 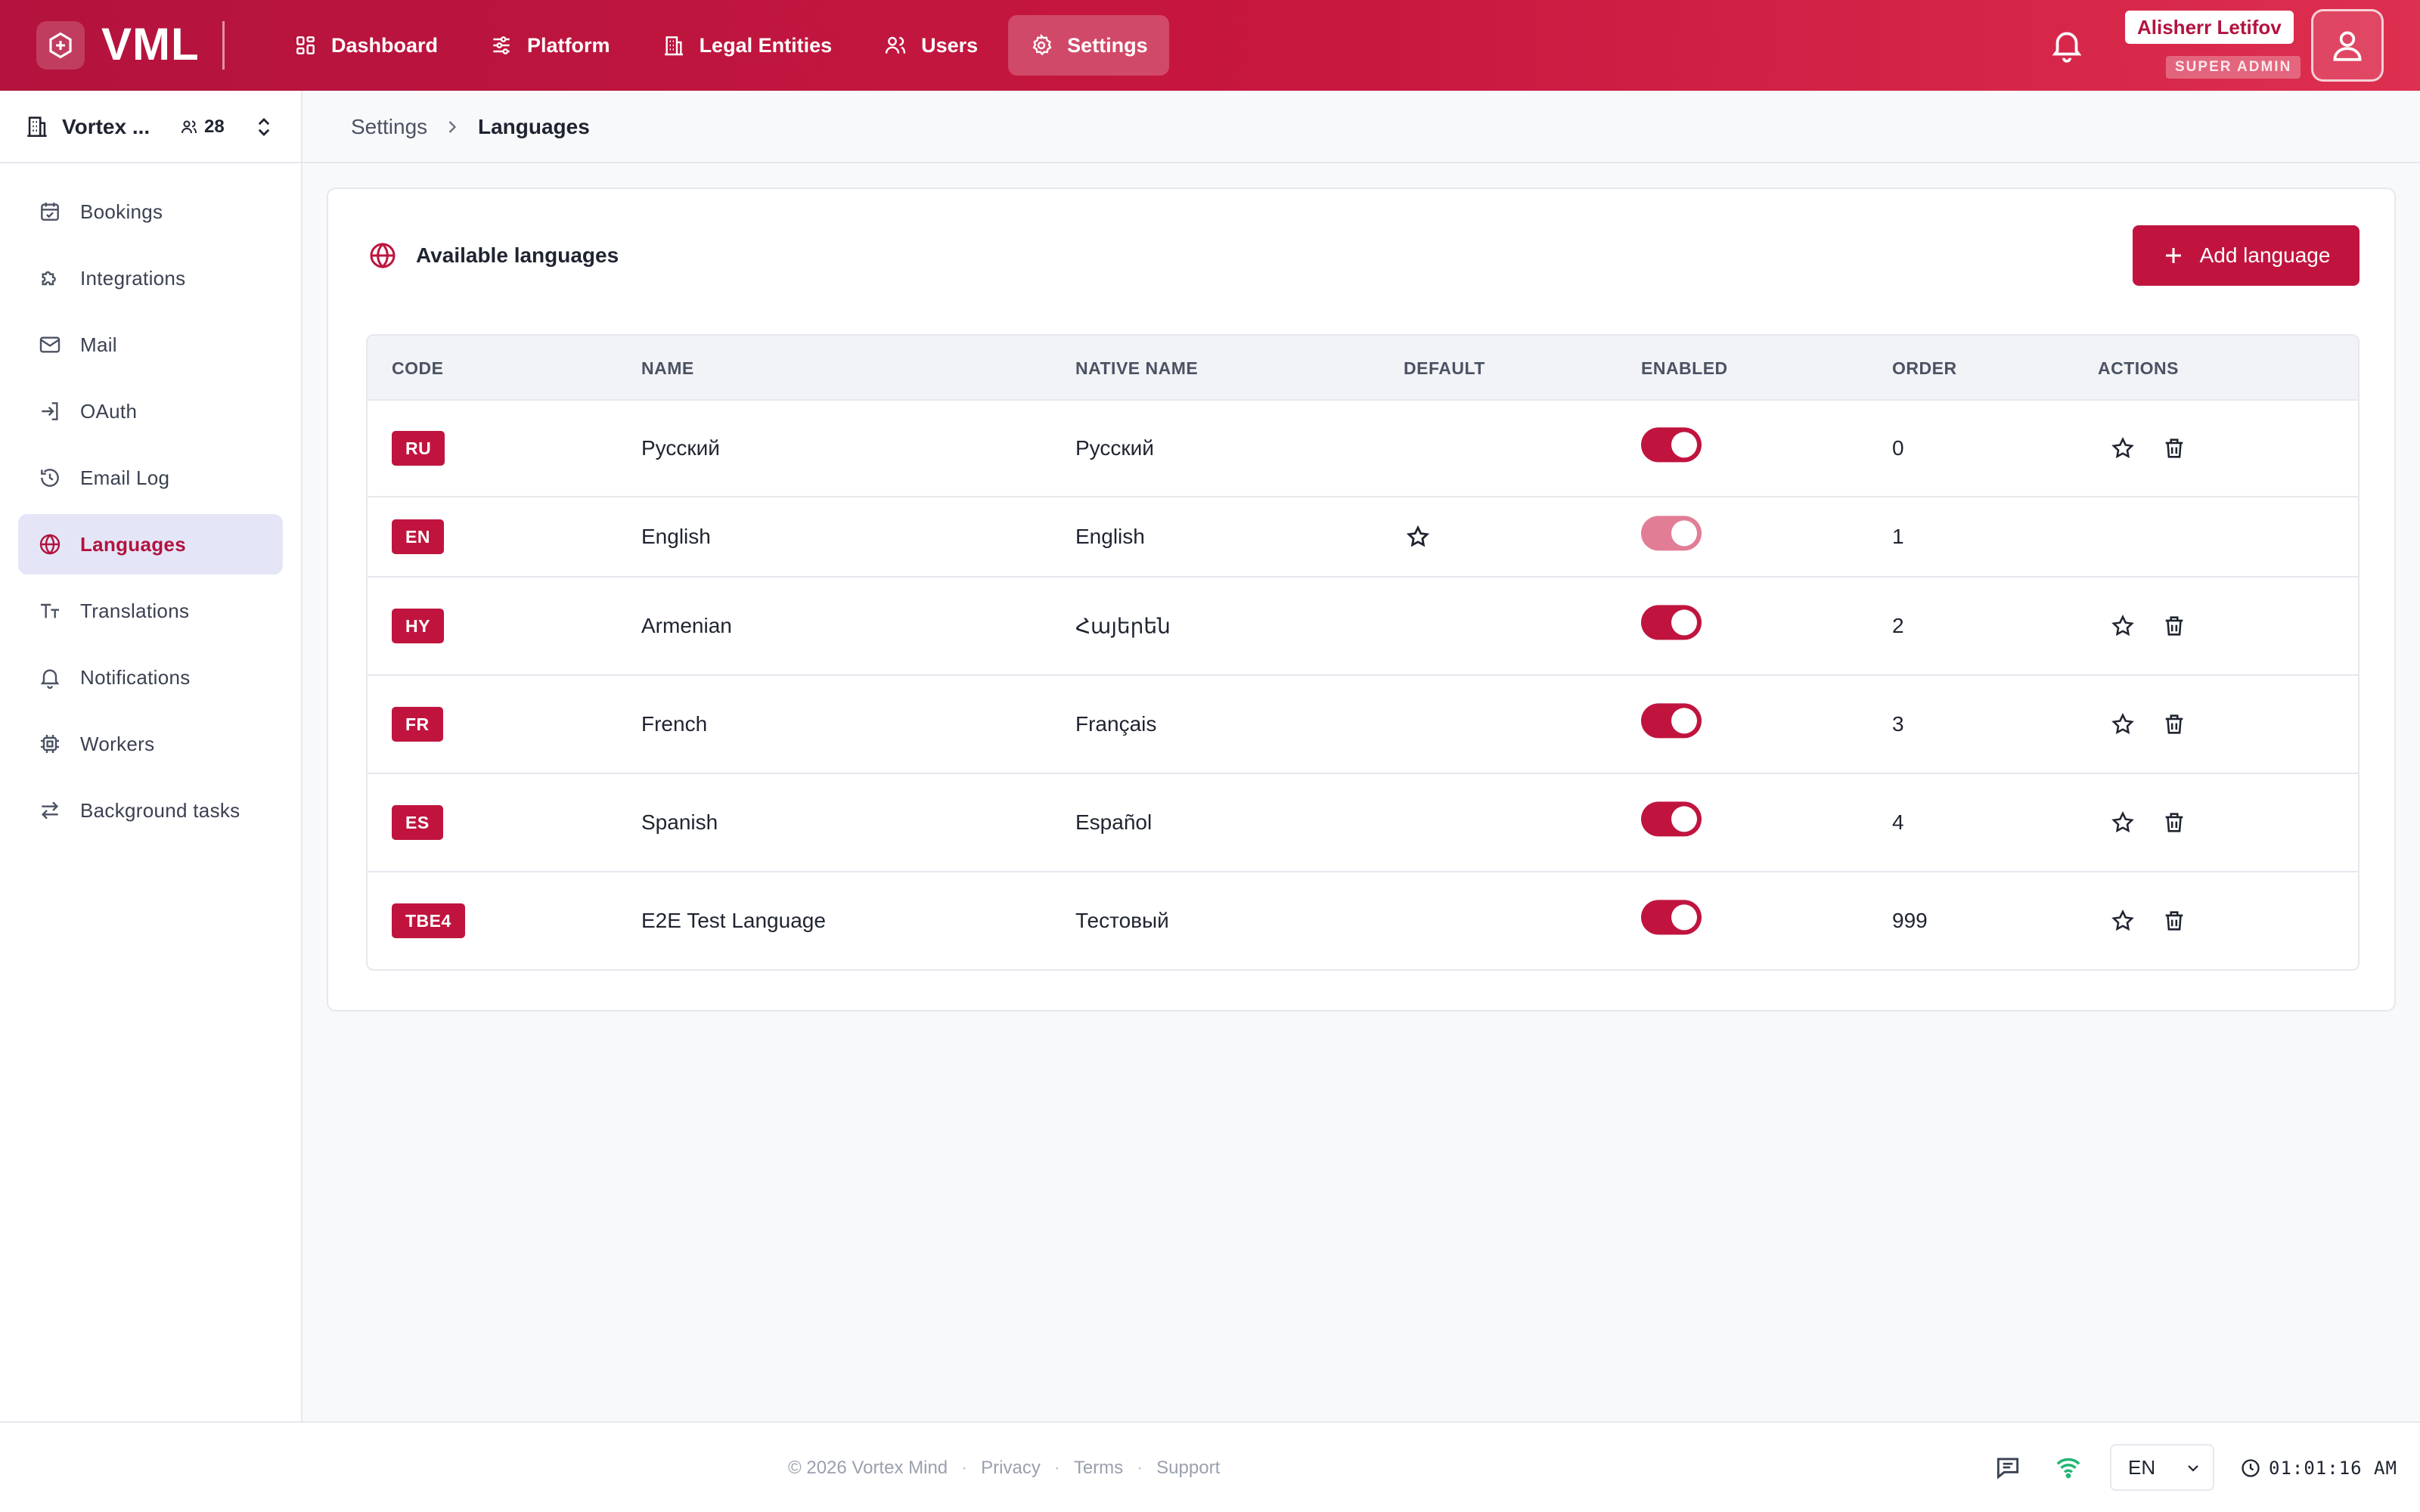 What do you see at coordinates (150, 677) in the screenshot?
I see `sidebar-item-notifications: Notifications` at bounding box center [150, 677].